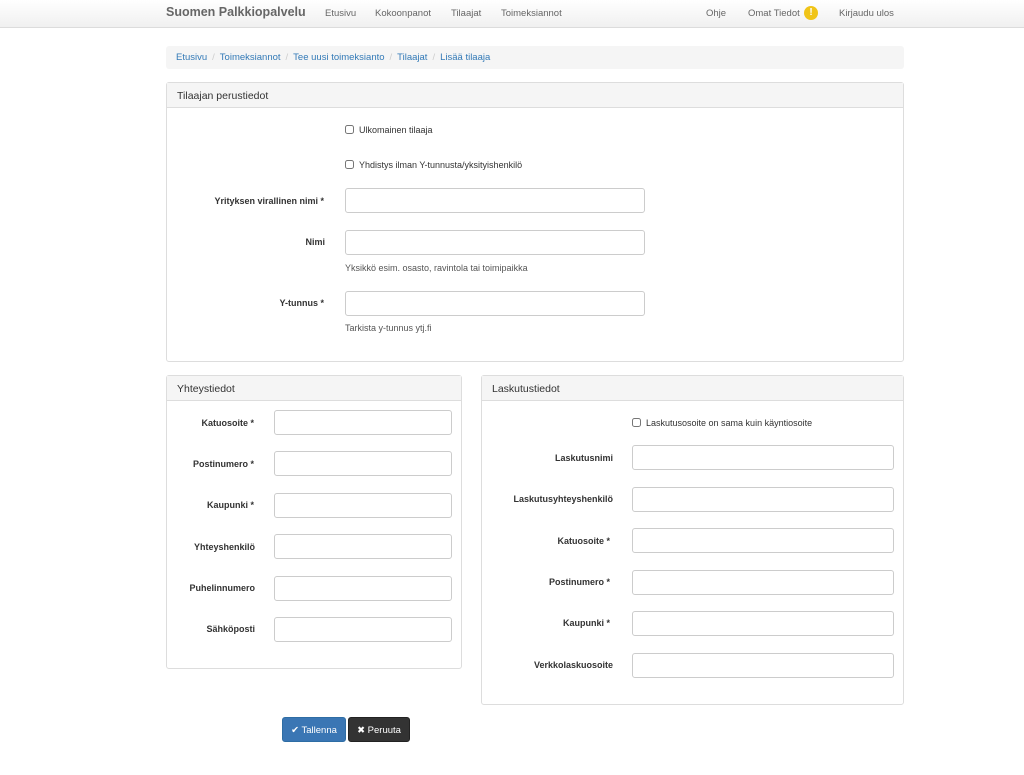  Describe the element at coordinates (349, 129) in the screenshot. I see `foreign-client-checkbox` at that location.